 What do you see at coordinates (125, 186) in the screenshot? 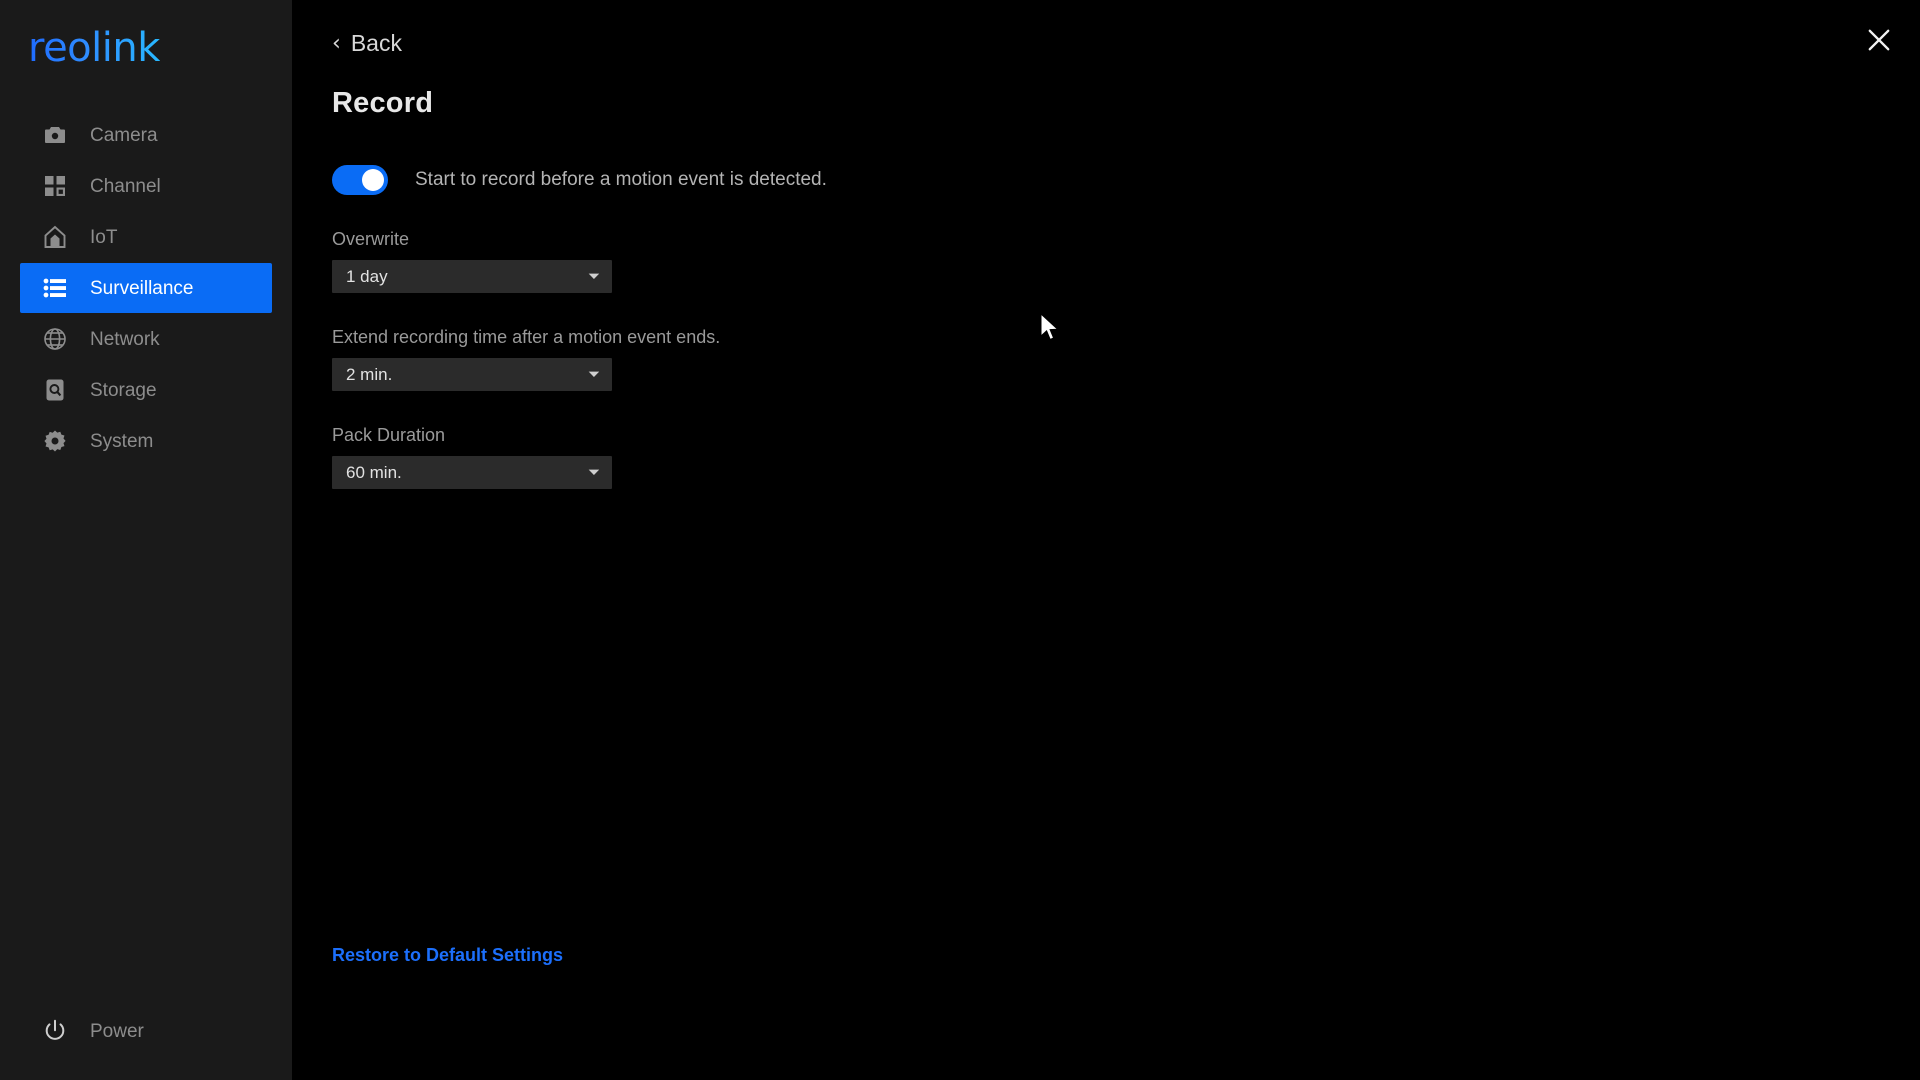
I see `sidebar-item-label: Channel` at bounding box center [125, 186].